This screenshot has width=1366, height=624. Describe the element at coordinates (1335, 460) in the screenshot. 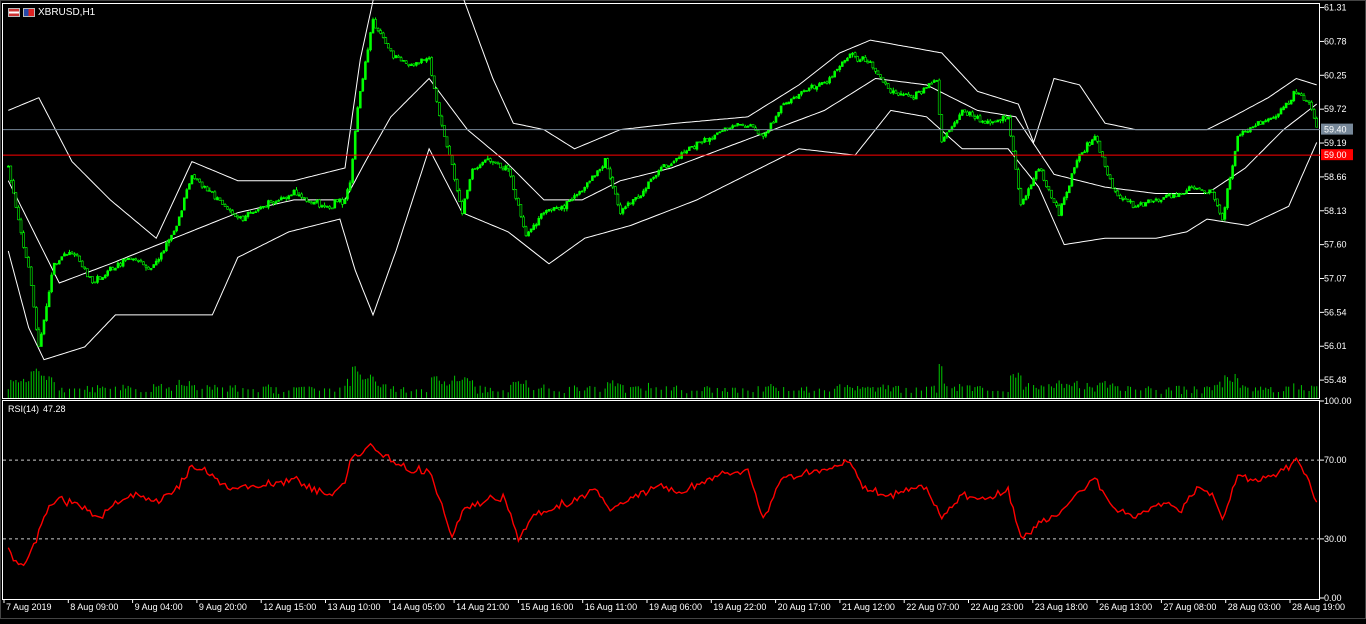

I see `rsi-tick-label: 70.00` at that location.